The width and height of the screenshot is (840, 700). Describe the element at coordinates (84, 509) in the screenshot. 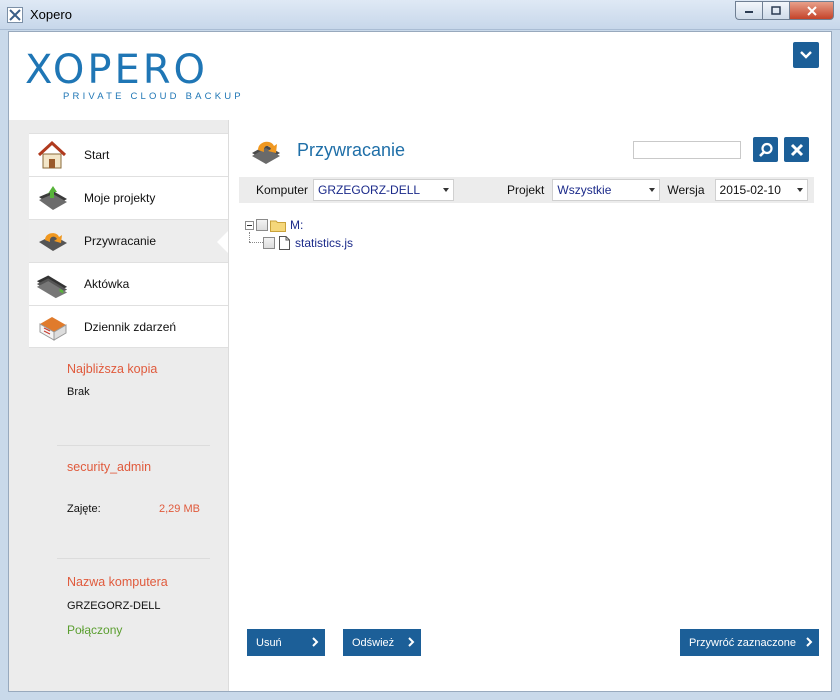

I see `used-space-label: Zajęte:` at that location.